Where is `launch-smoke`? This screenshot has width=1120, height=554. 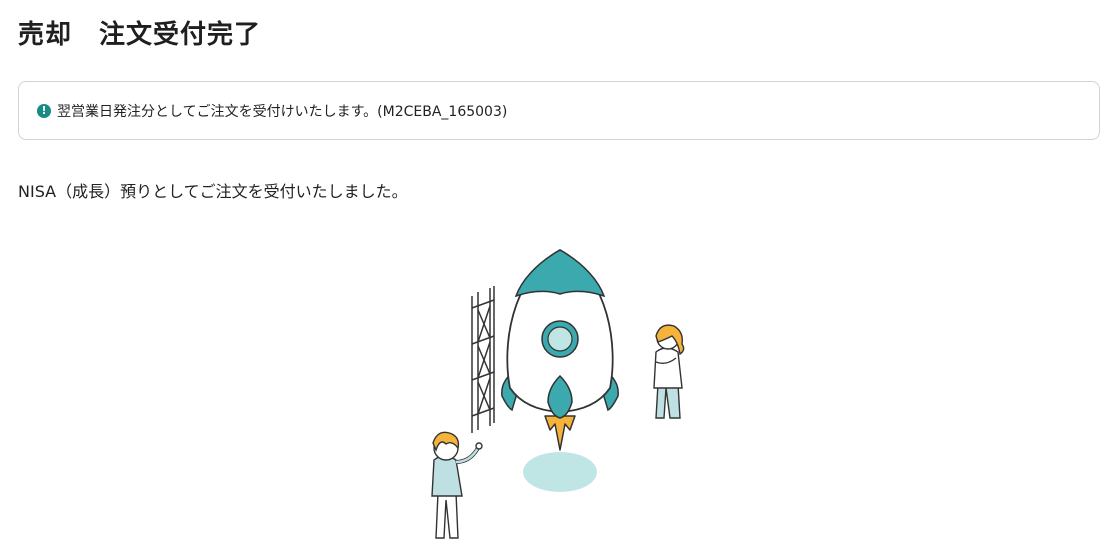 launch-smoke is located at coordinates (560, 472).